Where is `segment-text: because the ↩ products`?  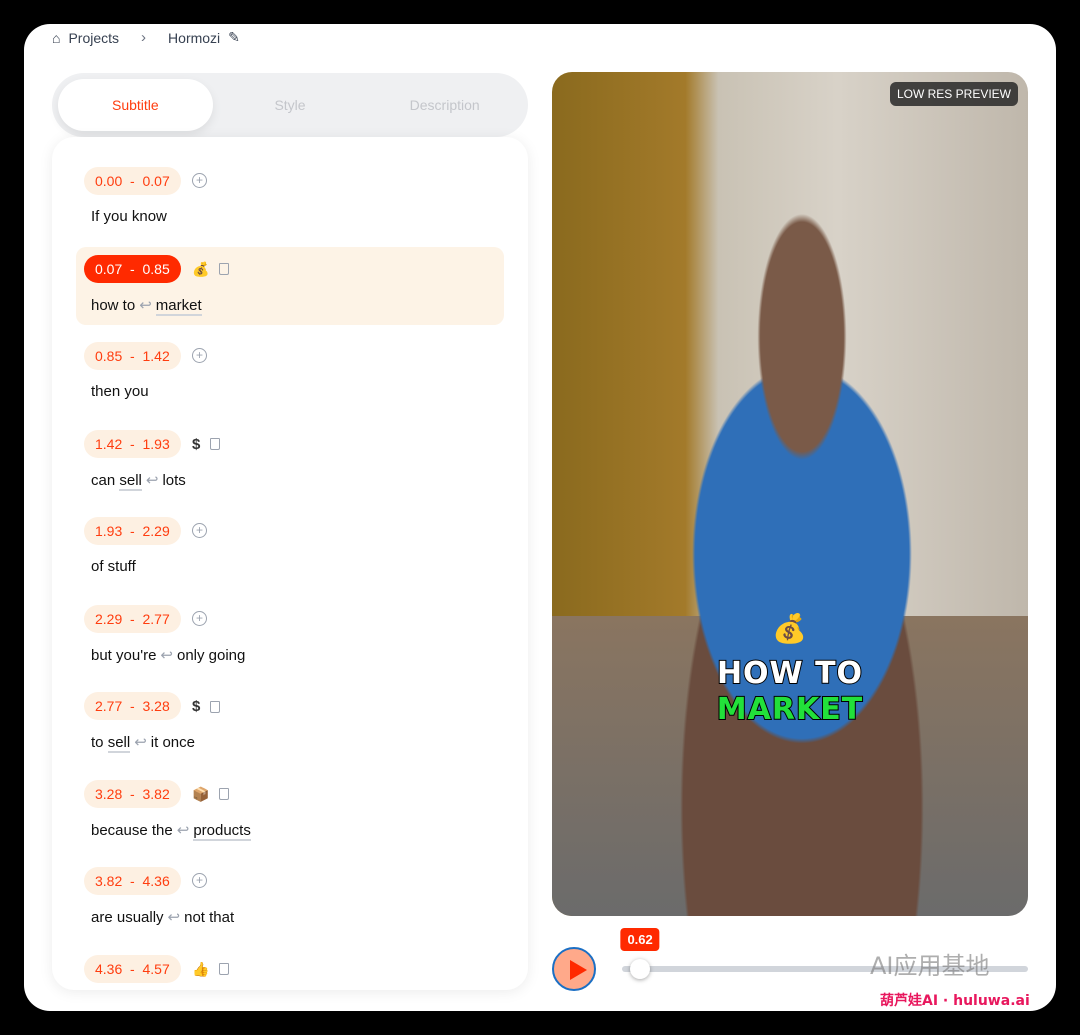 segment-text: because the ↩ products is located at coordinates (171, 831).